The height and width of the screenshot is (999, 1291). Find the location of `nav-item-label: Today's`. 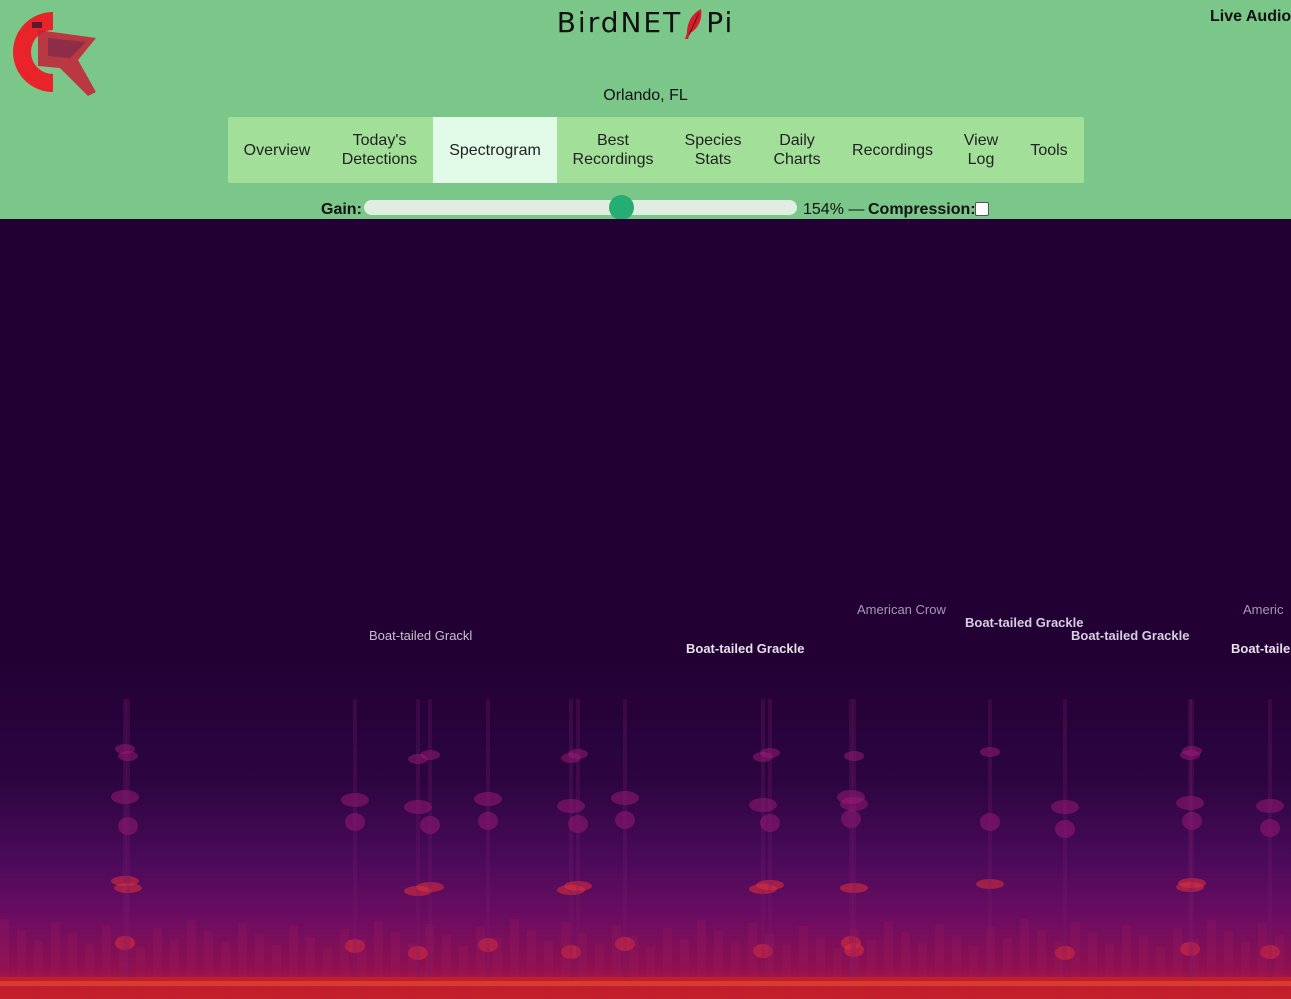

nav-item-label: Today's is located at coordinates (379, 140).